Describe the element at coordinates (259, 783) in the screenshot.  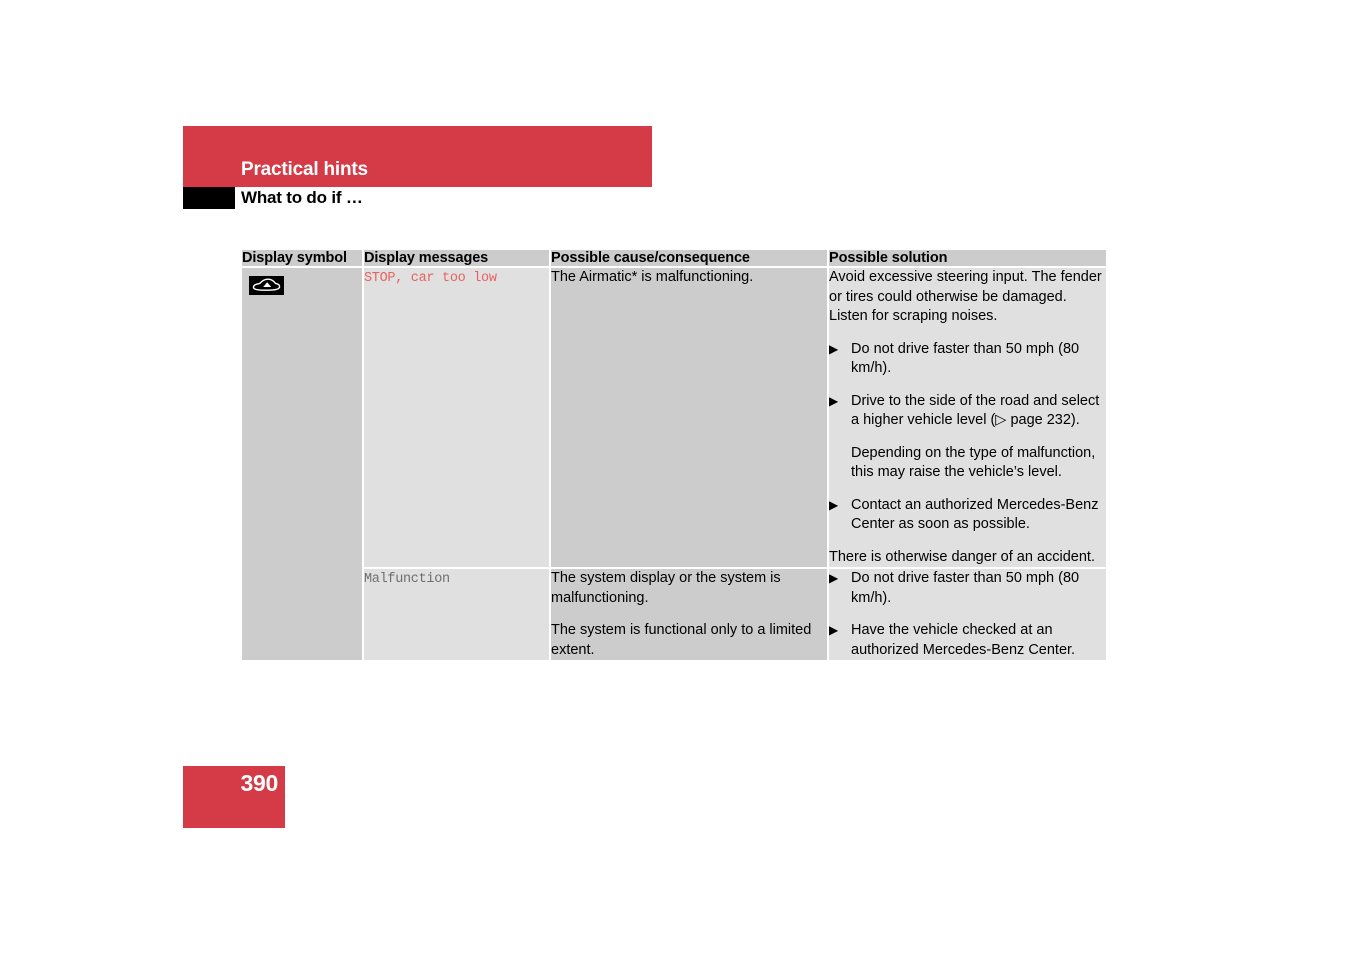
I see `page-number: 390` at that location.